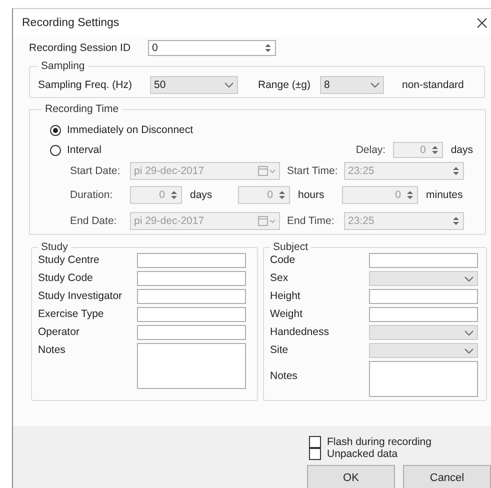 The width and height of the screenshot is (491, 488). Describe the element at coordinates (285, 85) in the screenshot. I see `field-label: Range (±g)` at that location.